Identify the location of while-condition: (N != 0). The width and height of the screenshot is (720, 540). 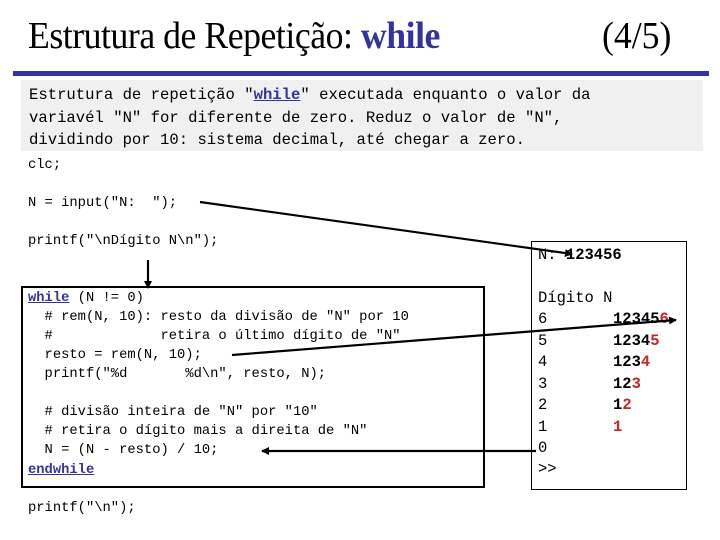
(106, 298).